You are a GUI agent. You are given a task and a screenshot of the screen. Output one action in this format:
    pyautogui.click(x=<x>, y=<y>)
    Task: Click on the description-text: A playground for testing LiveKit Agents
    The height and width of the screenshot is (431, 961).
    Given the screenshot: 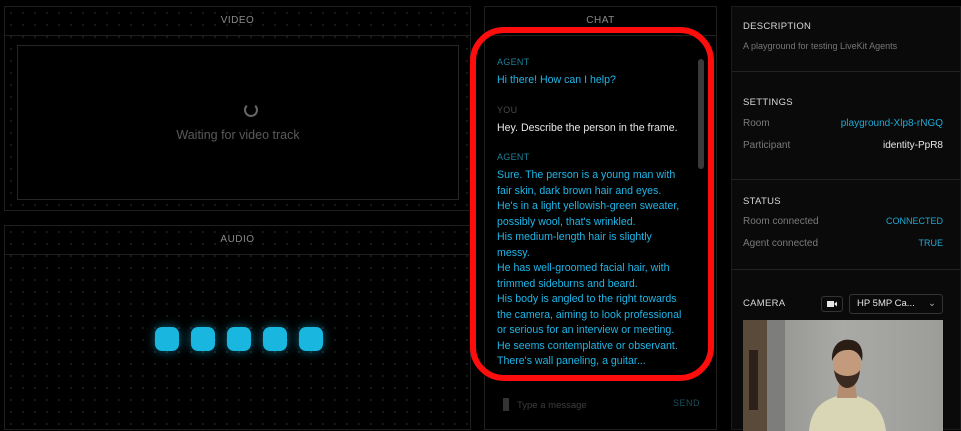 What is the action you would take?
    pyautogui.click(x=820, y=46)
    